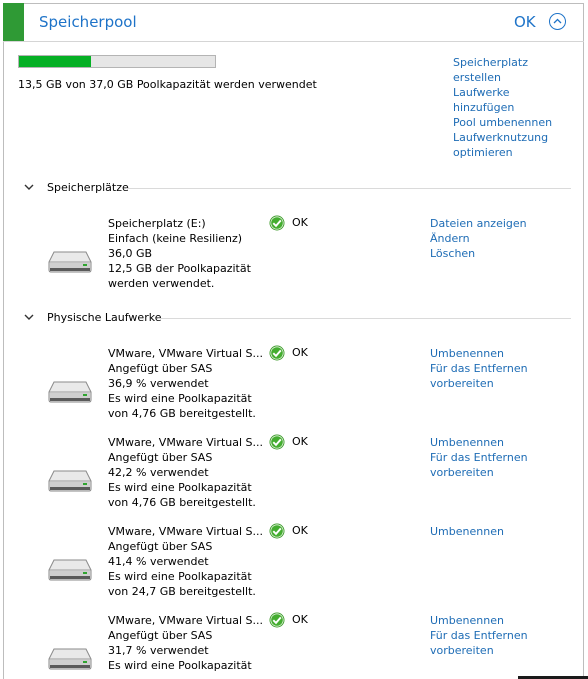  What do you see at coordinates (478, 223) in the screenshot?
I see `view-files-link: Dateien anzeigen` at bounding box center [478, 223].